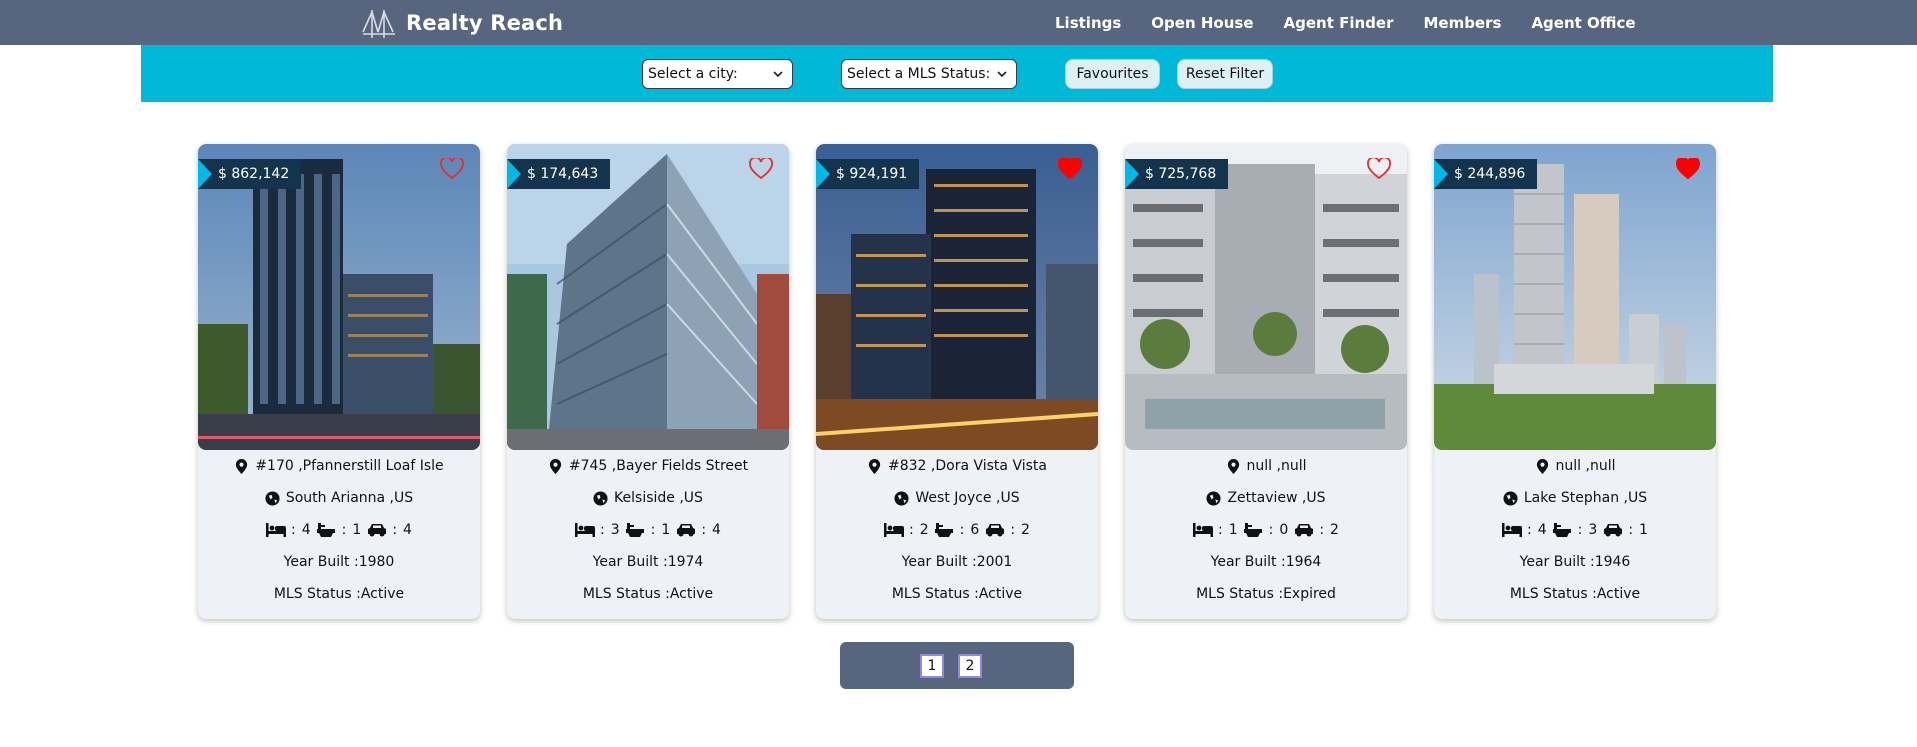  I want to click on city: Zettaview ,US, so click(1276, 498).